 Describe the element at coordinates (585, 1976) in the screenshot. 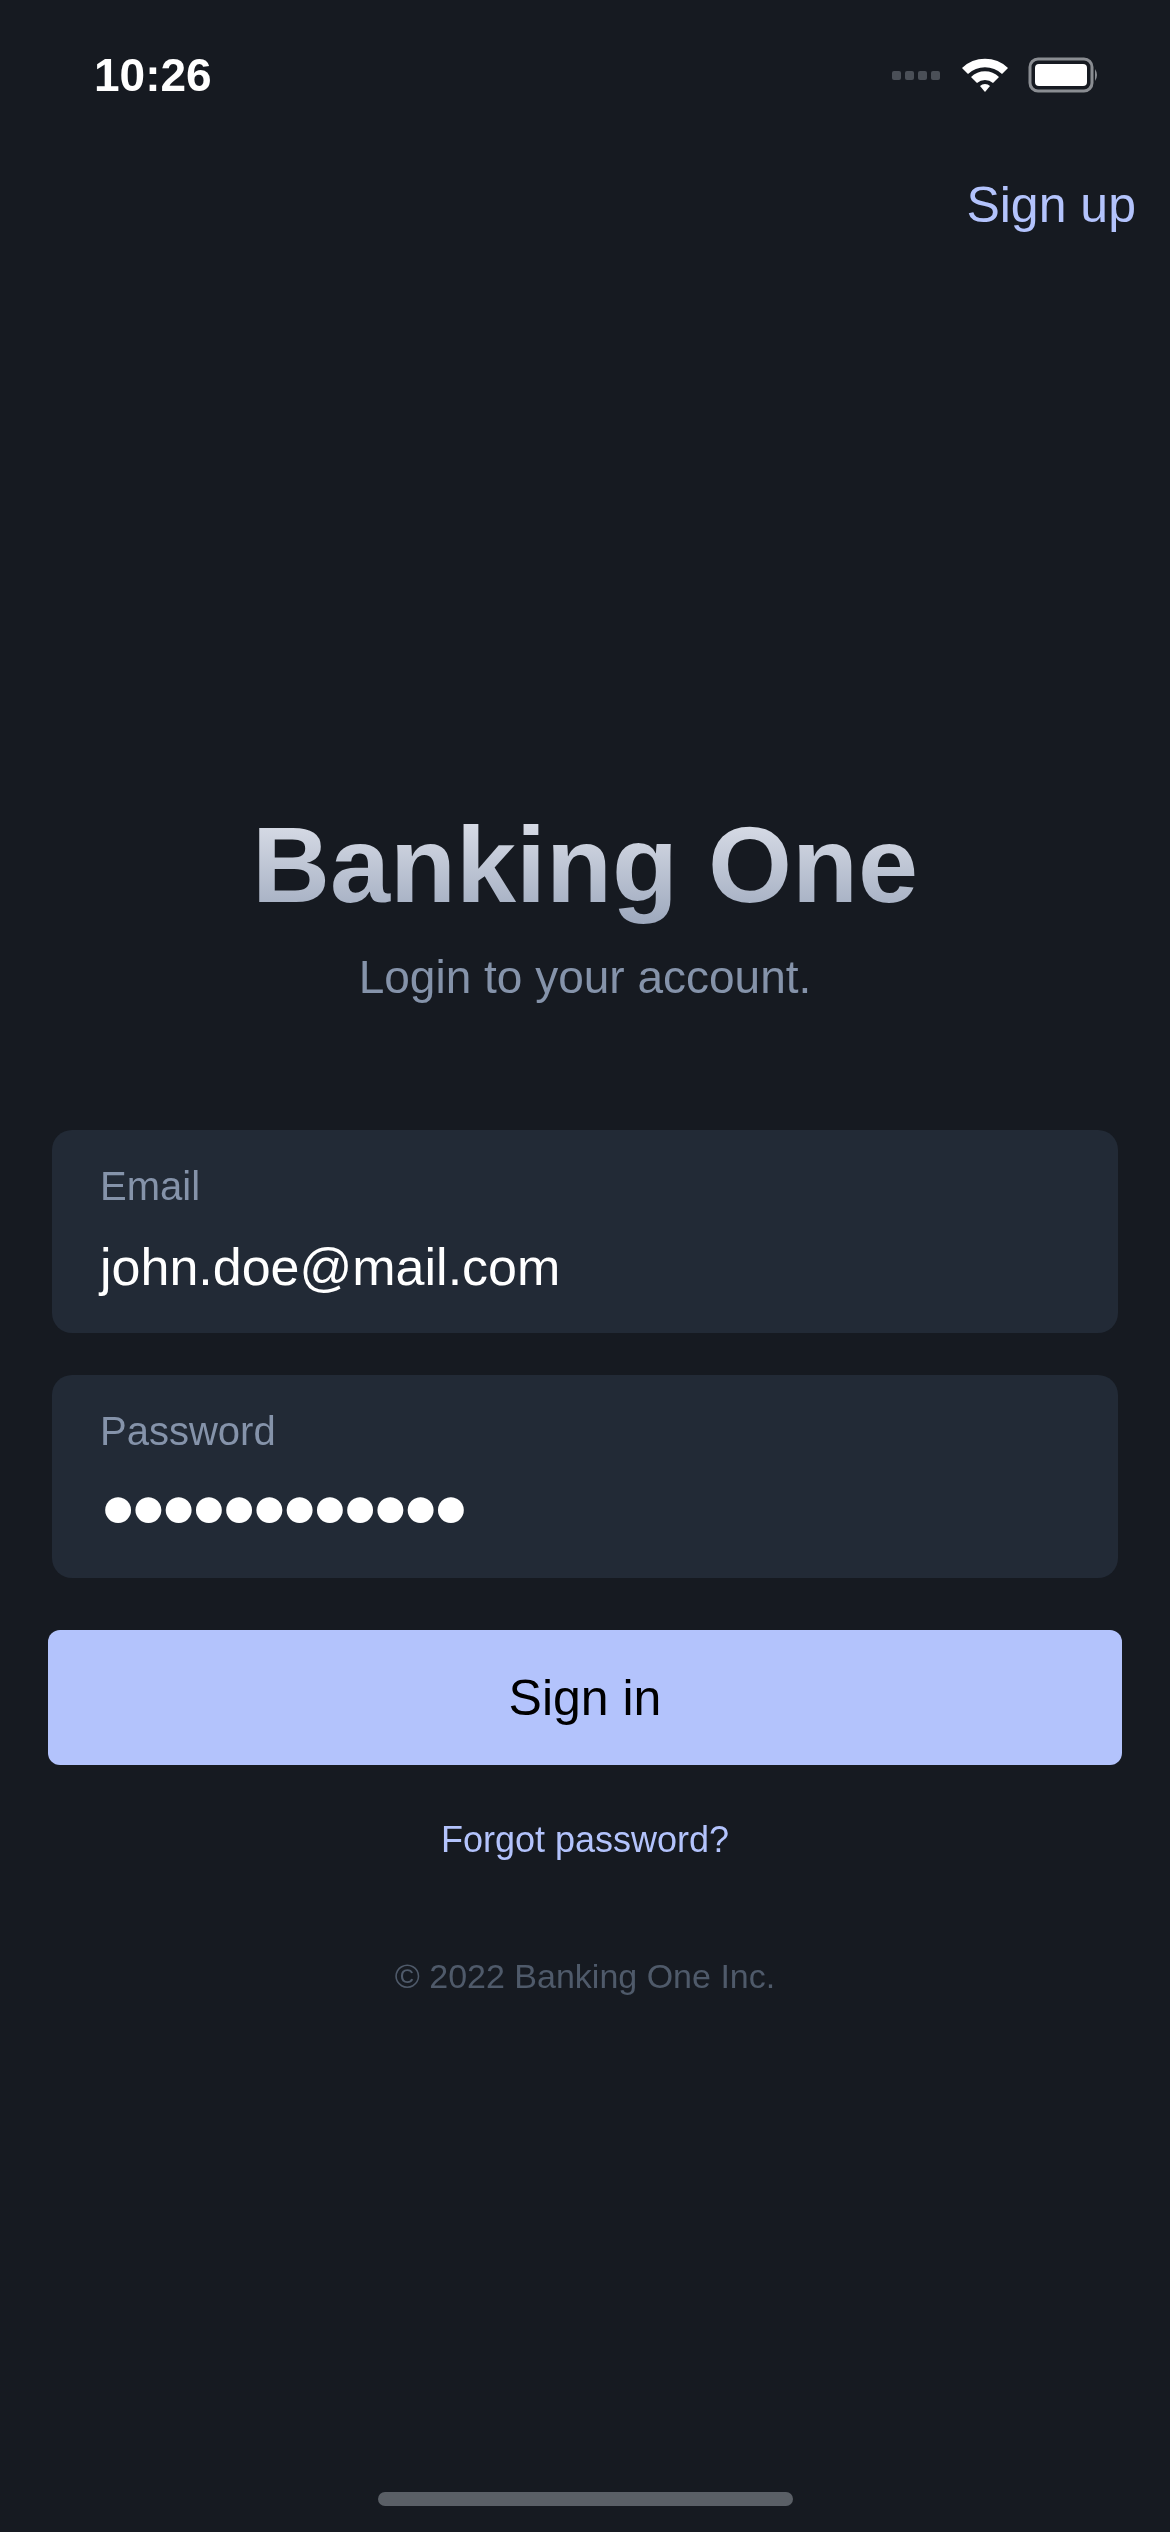

I see `copyright-text: © 2022 Banking One Inc.` at that location.